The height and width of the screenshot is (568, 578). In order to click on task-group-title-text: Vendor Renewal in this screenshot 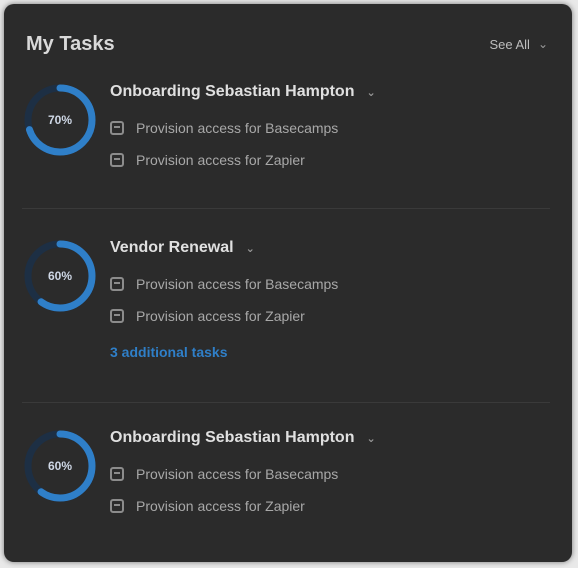, I will do `click(172, 247)`.